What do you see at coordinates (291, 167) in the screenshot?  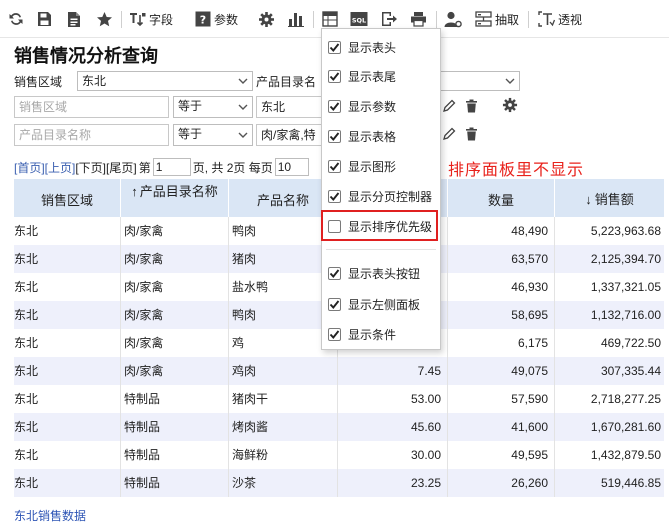 I see `per-page-input: 10` at bounding box center [291, 167].